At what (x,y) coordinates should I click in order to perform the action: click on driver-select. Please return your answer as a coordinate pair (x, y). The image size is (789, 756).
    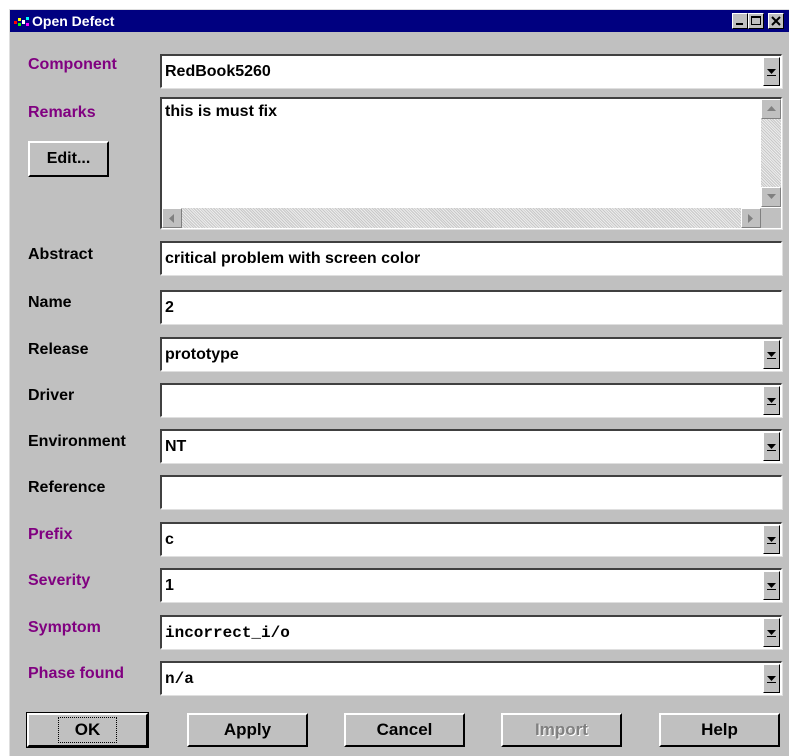
    Looking at the image, I should click on (471, 400).